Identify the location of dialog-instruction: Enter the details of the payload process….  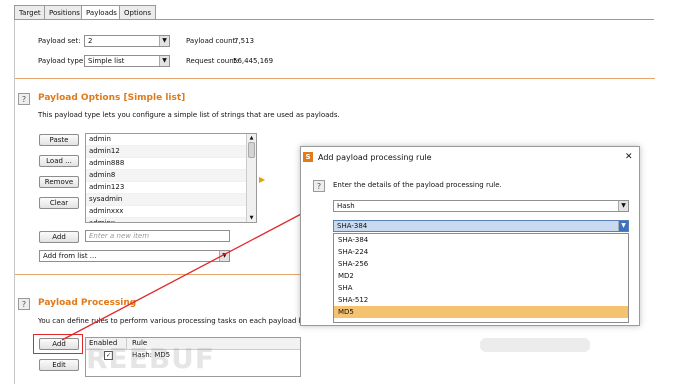
(417, 185).